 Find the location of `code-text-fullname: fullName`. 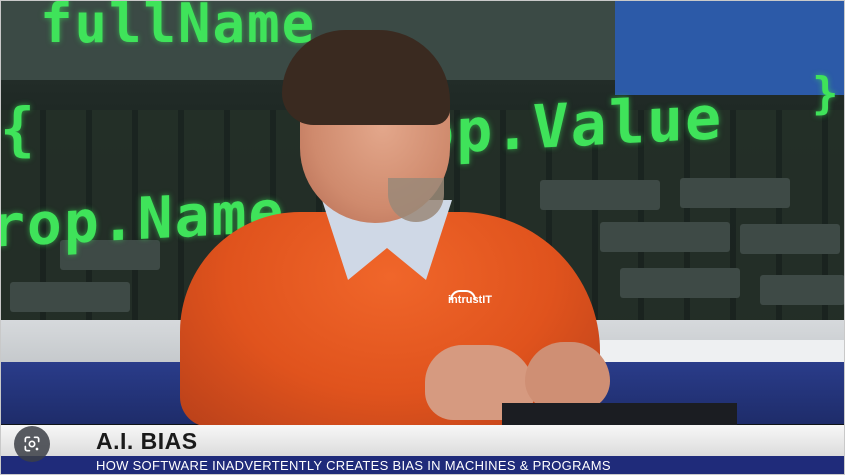

code-text-fullname: fullName is located at coordinates (178, 27).